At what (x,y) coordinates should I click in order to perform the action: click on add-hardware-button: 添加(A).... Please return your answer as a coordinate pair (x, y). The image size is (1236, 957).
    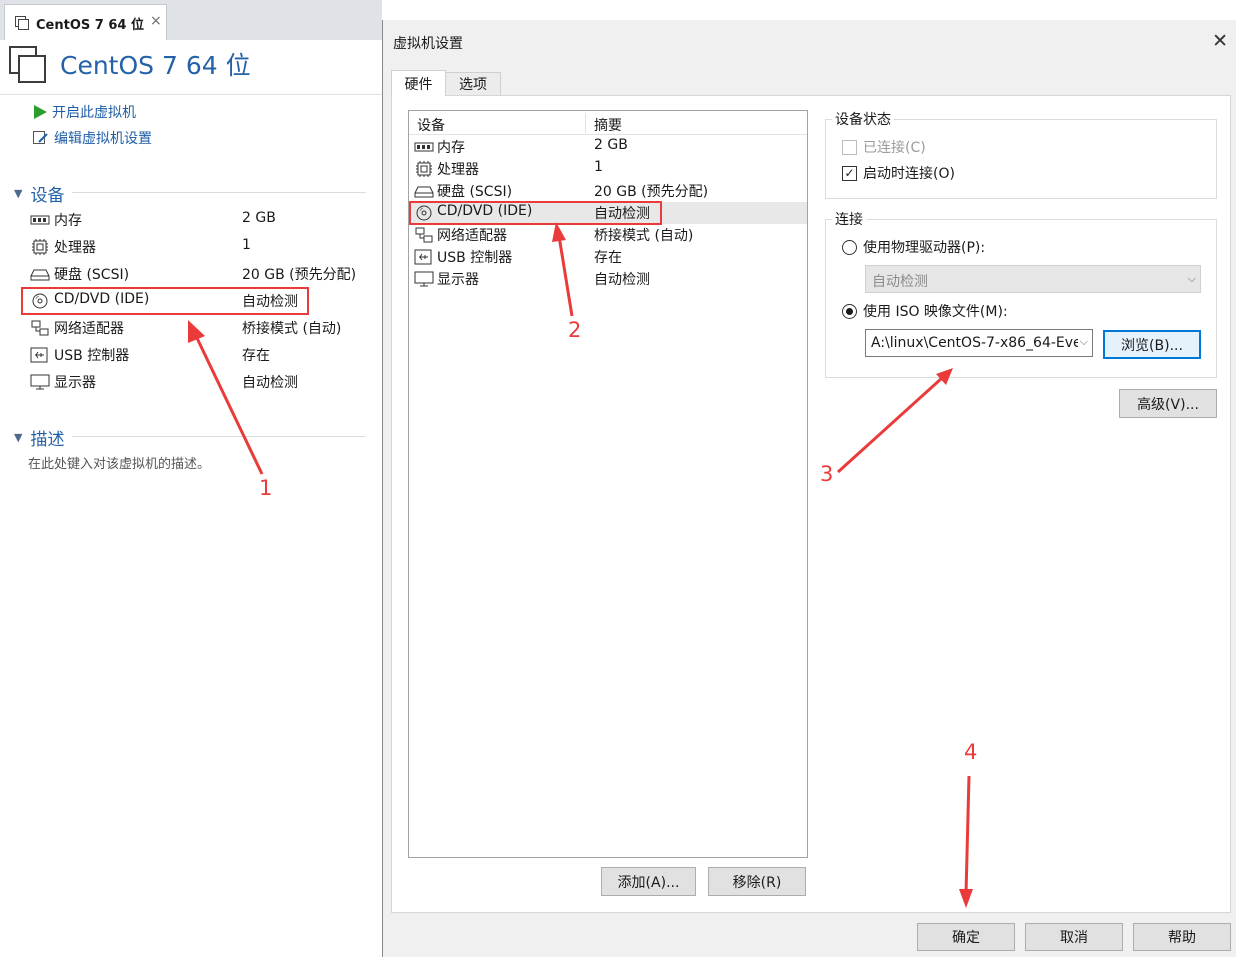
    Looking at the image, I should click on (648, 881).